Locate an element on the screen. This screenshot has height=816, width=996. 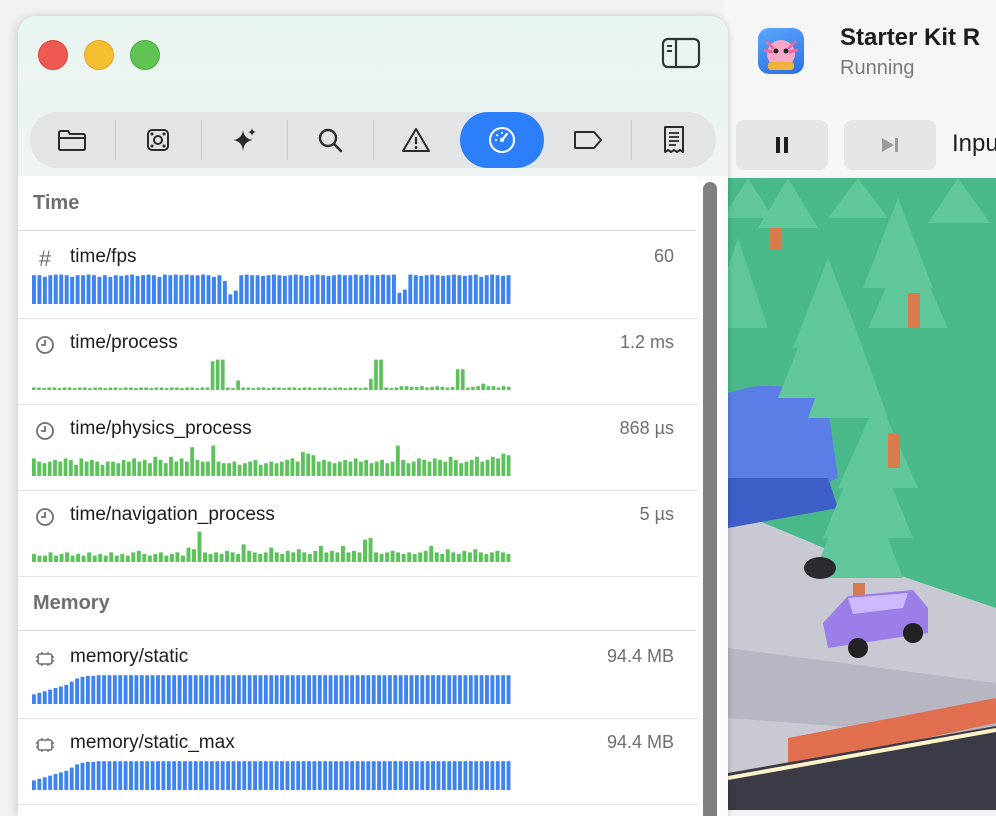
monitor-row-process: time/process 1.2 ms is located at coordinates (358, 361).